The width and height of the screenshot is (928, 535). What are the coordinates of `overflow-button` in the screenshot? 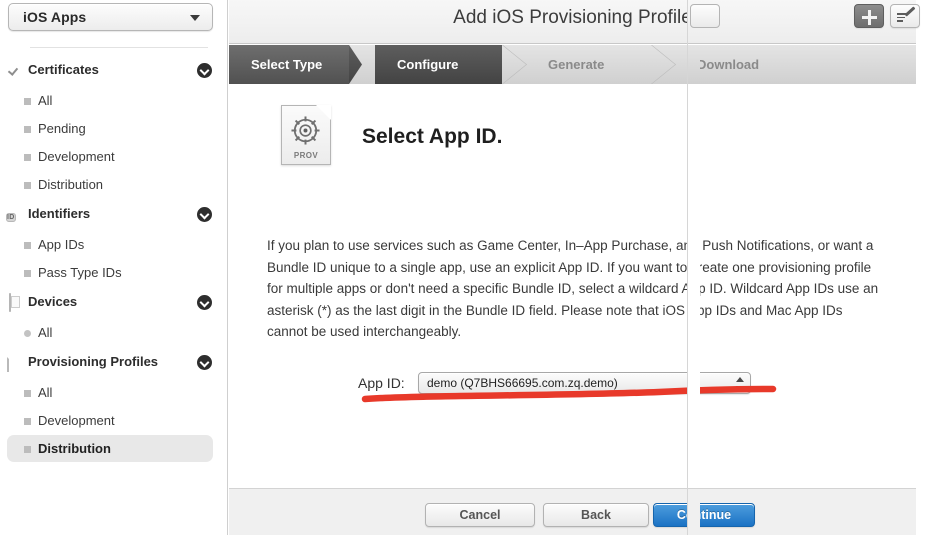 It's located at (705, 16).